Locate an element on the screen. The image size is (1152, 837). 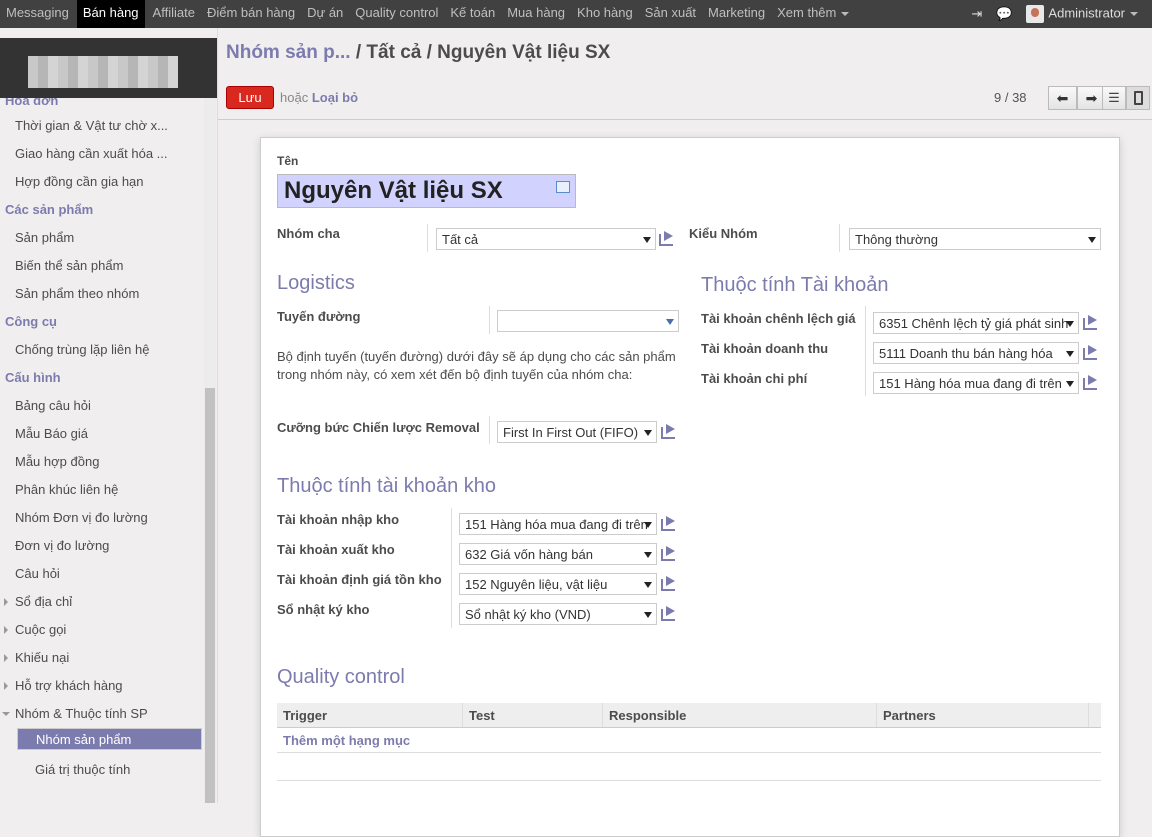
sidebar-scrollbar is located at coordinates (210, 450).